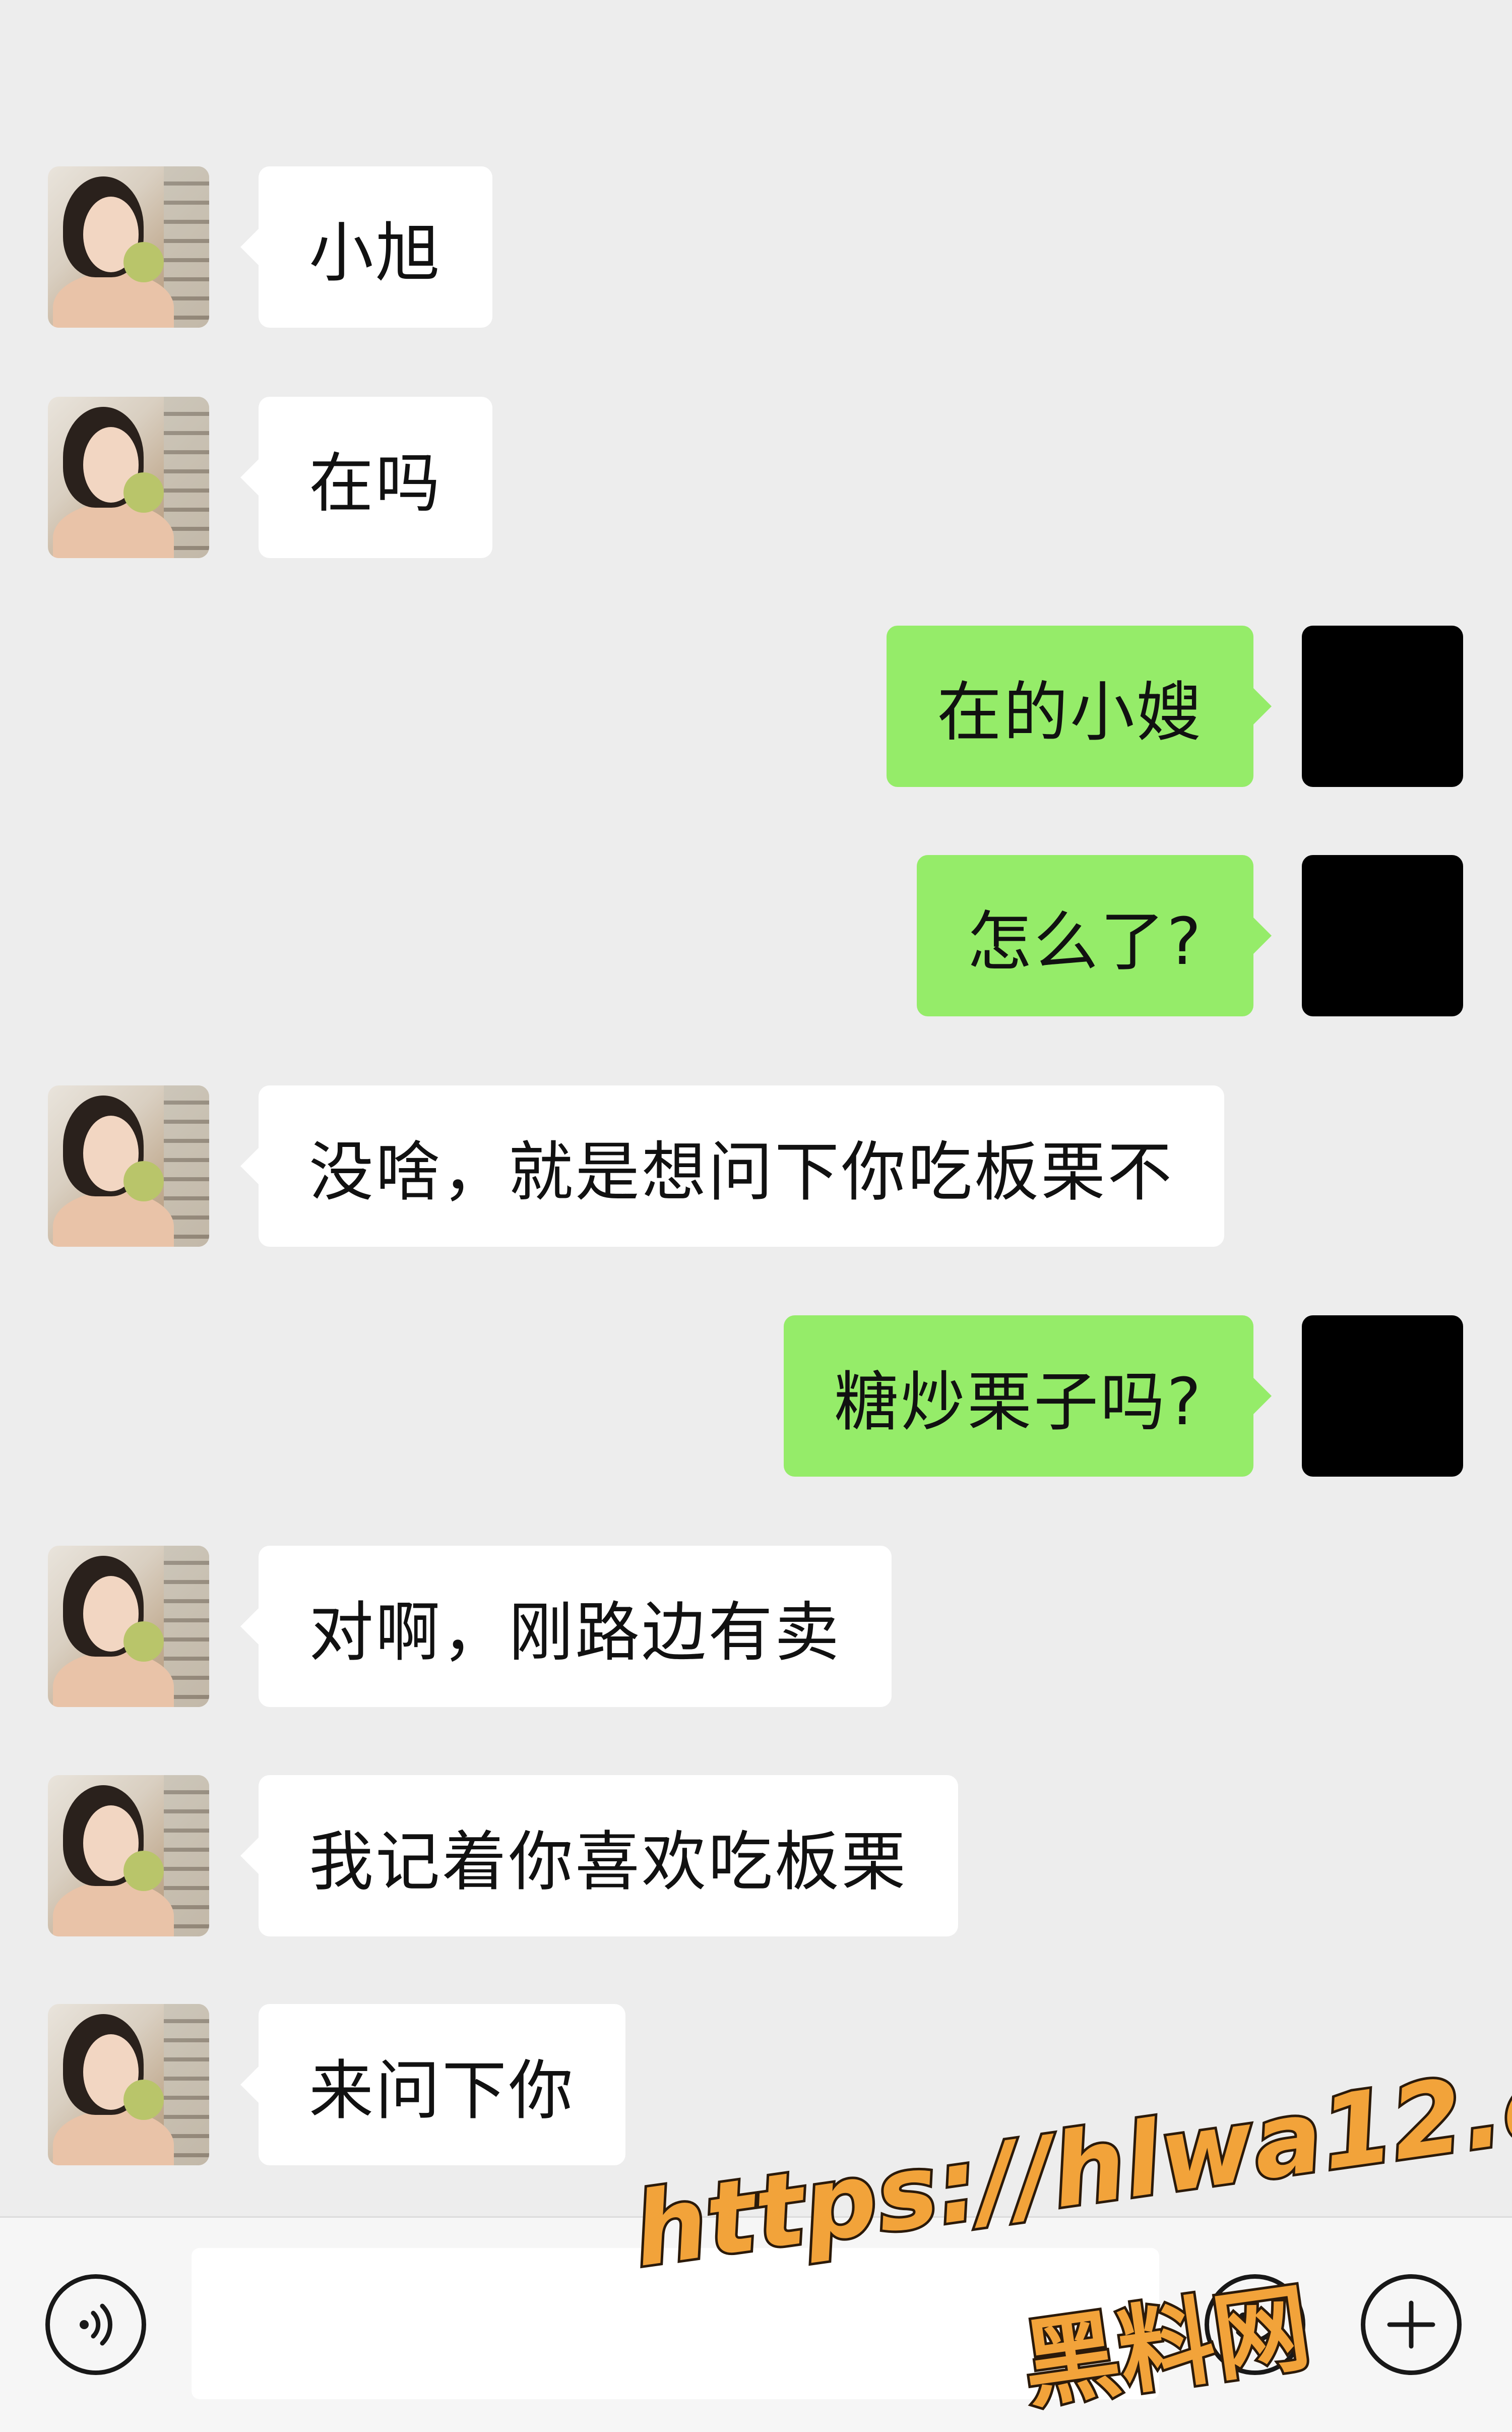  I want to click on message-row: 在吗, so click(756, 478).